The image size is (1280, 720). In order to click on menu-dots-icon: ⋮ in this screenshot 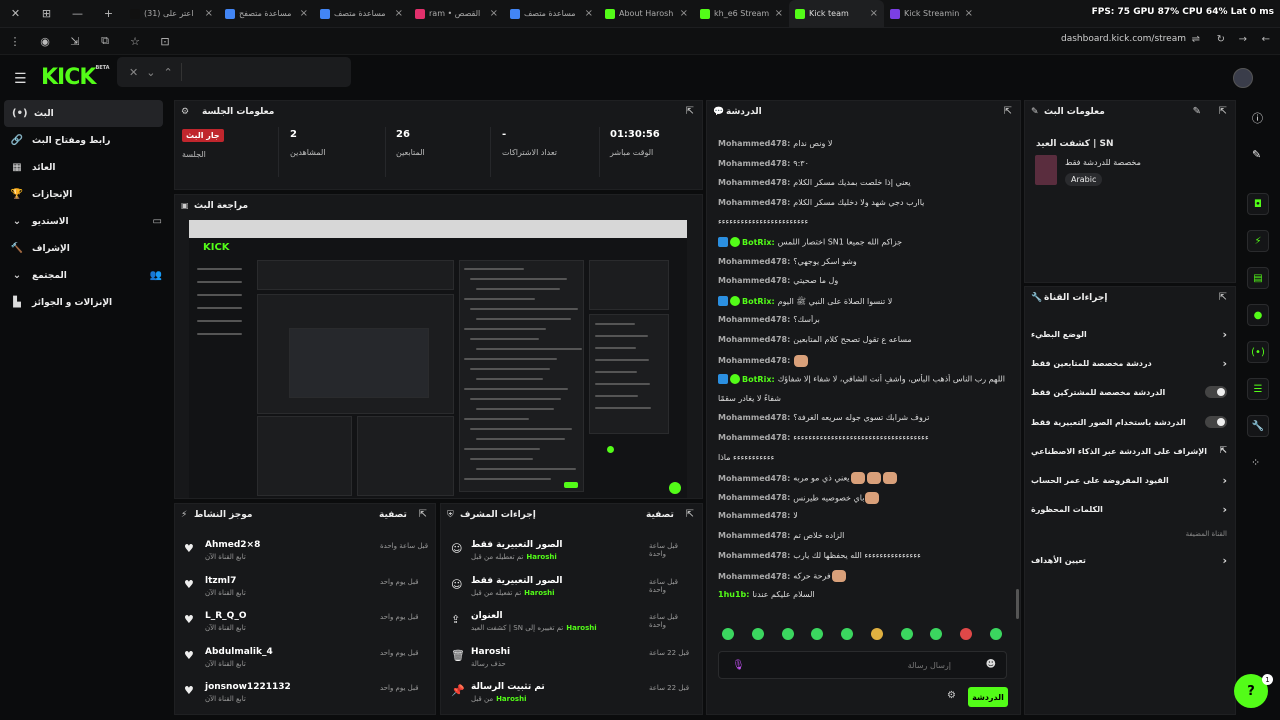, I will do `click(15, 41)`.